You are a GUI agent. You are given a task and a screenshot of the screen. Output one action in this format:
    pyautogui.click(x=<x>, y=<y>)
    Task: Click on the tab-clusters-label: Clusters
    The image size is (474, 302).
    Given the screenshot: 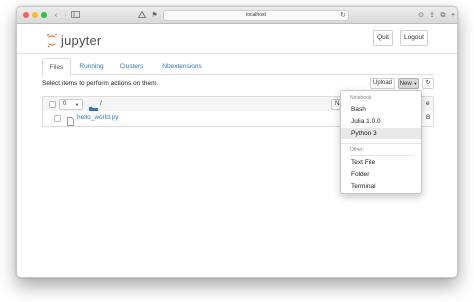 What is the action you would take?
    pyautogui.click(x=131, y=66)
    